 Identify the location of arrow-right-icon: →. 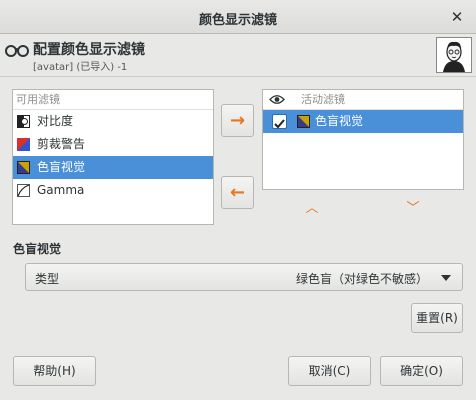
(237, 120).